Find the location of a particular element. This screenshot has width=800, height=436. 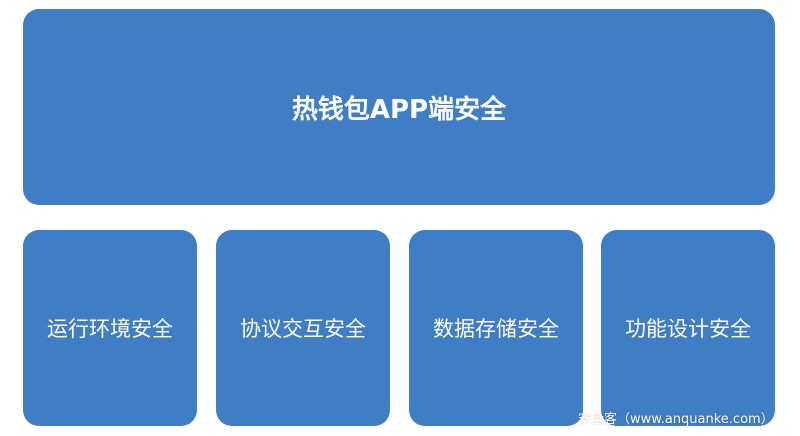

diagram-box-label: 数据存储安全 is located at coordinates (496, 329).